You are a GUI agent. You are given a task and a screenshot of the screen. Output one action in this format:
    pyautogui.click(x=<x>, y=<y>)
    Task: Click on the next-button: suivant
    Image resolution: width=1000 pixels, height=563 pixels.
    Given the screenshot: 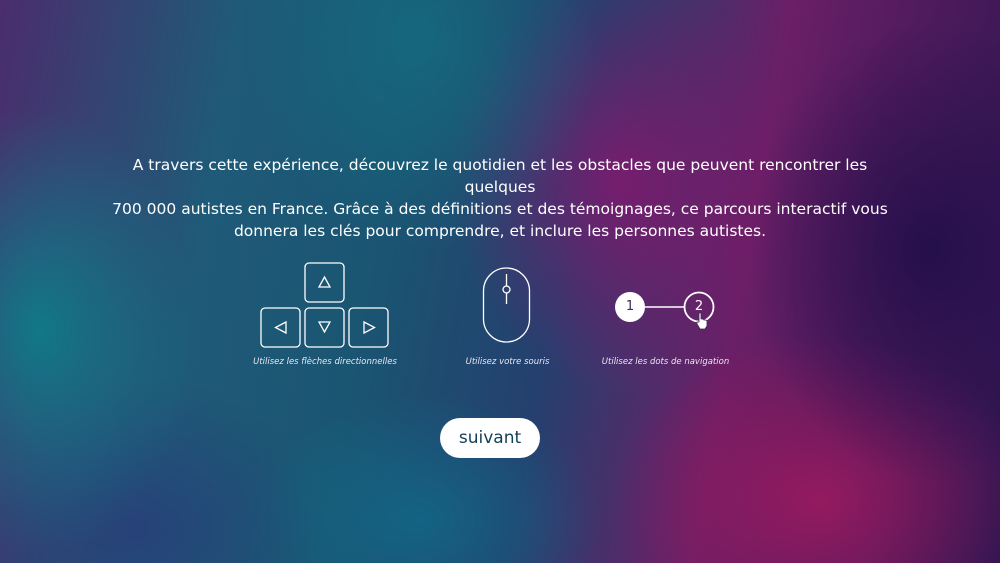 What is the action you would take?
    pyautogui.click(x=490, y=438)
    